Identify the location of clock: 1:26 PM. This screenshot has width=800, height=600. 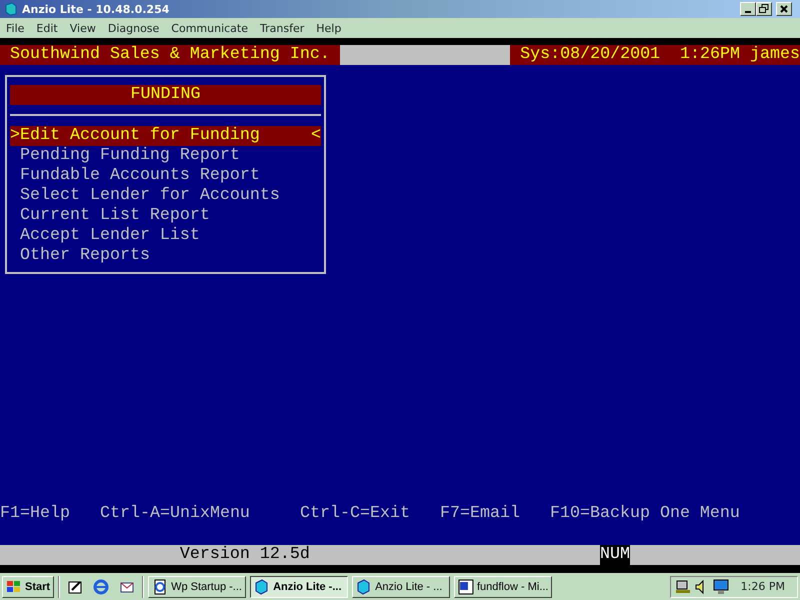
(762, 586).